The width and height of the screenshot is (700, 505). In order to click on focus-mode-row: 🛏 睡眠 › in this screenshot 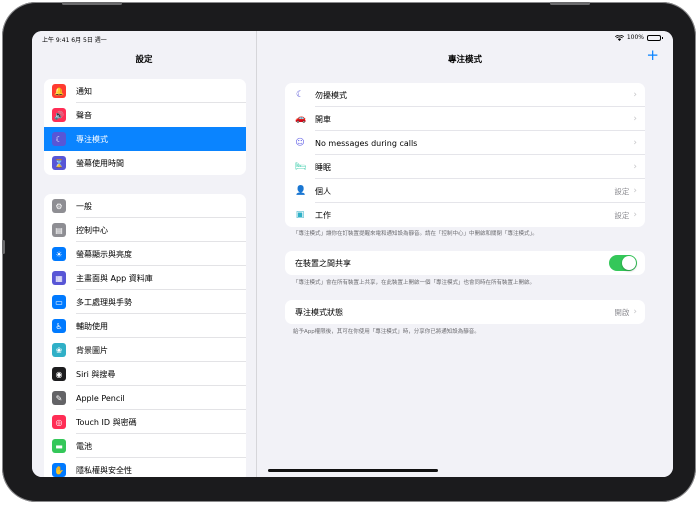, I will do `click(465, 167)`.